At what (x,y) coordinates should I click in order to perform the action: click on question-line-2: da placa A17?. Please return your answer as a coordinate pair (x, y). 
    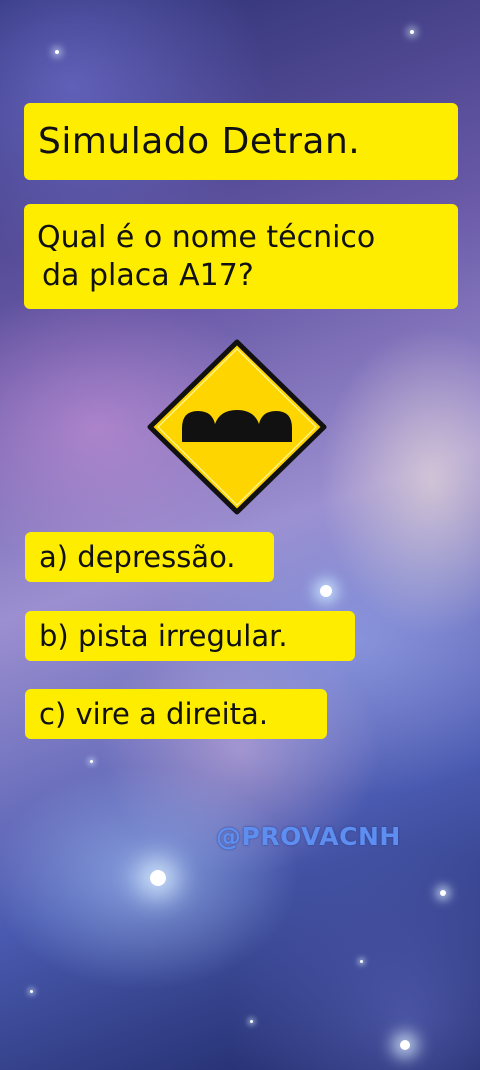
    Looking at the image, I should click on (148, 275).